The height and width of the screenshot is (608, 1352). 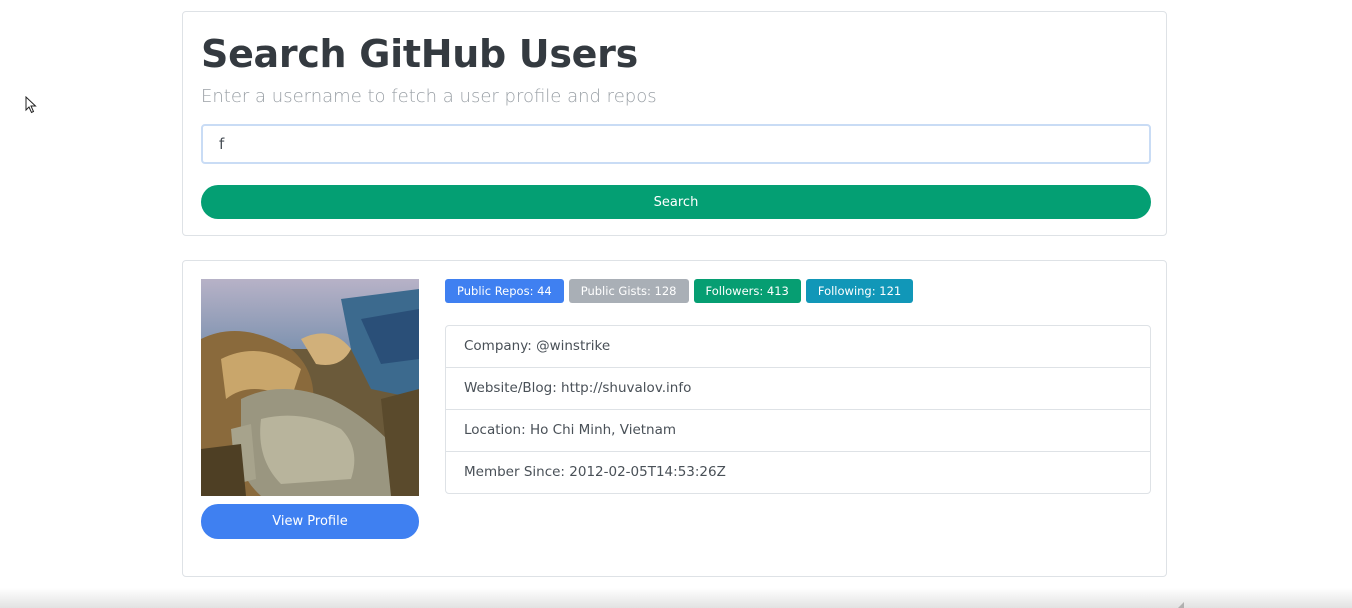 I want to click on avatar, so click(x=310, y=387).